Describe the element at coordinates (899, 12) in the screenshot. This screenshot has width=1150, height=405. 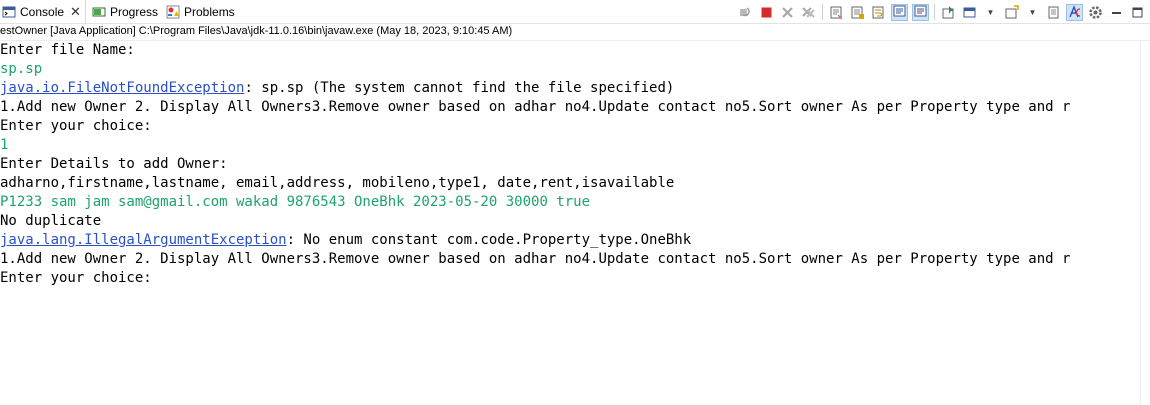
I see `show-on-stdout-icon` at that location.